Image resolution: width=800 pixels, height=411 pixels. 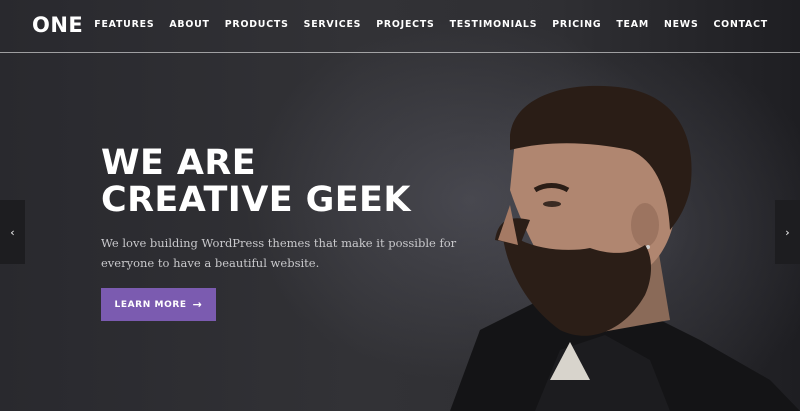 I want to click on chevron-left-icon: ‹, so click(x=12, y=232).